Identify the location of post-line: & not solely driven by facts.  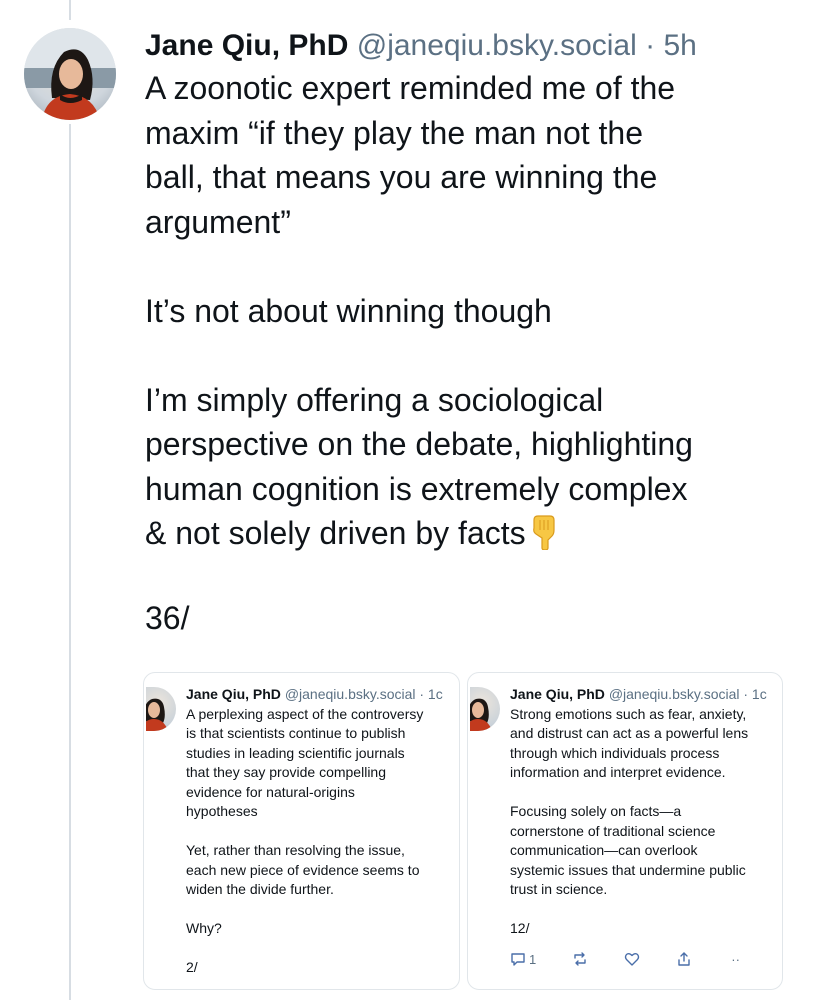
(470, 533).